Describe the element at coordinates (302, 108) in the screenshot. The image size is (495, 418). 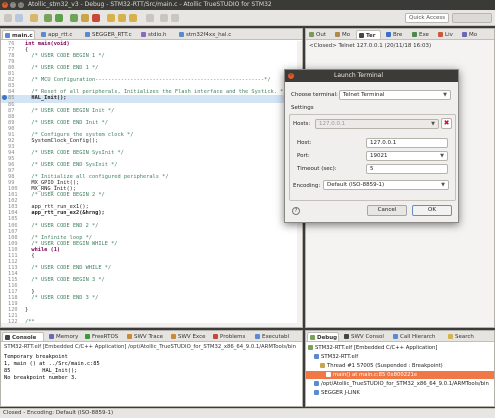
I see `settings-label: Settings` at that location.